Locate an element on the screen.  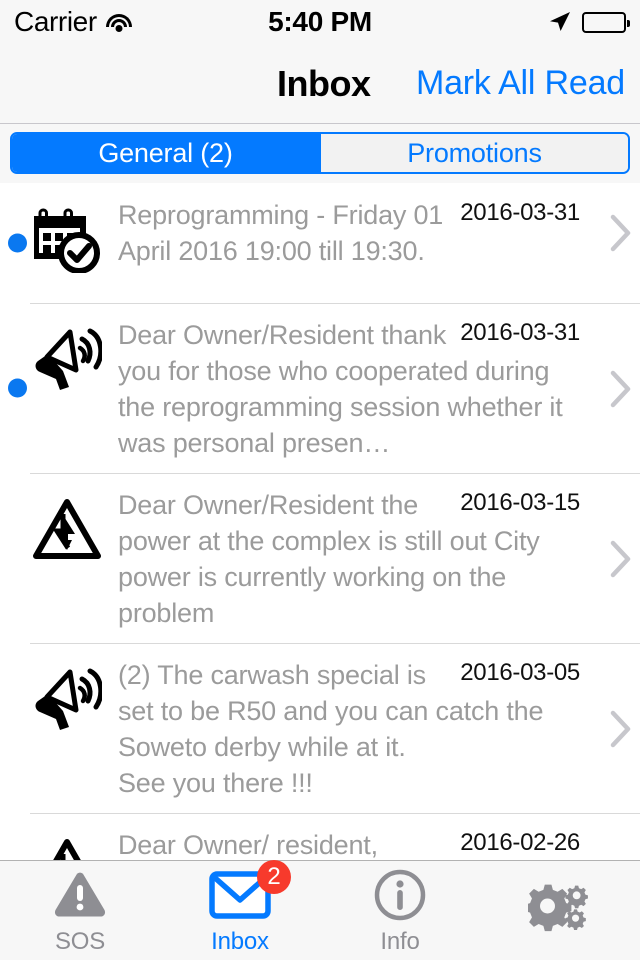
tab-label: Info is located at coordinates (400, 941).